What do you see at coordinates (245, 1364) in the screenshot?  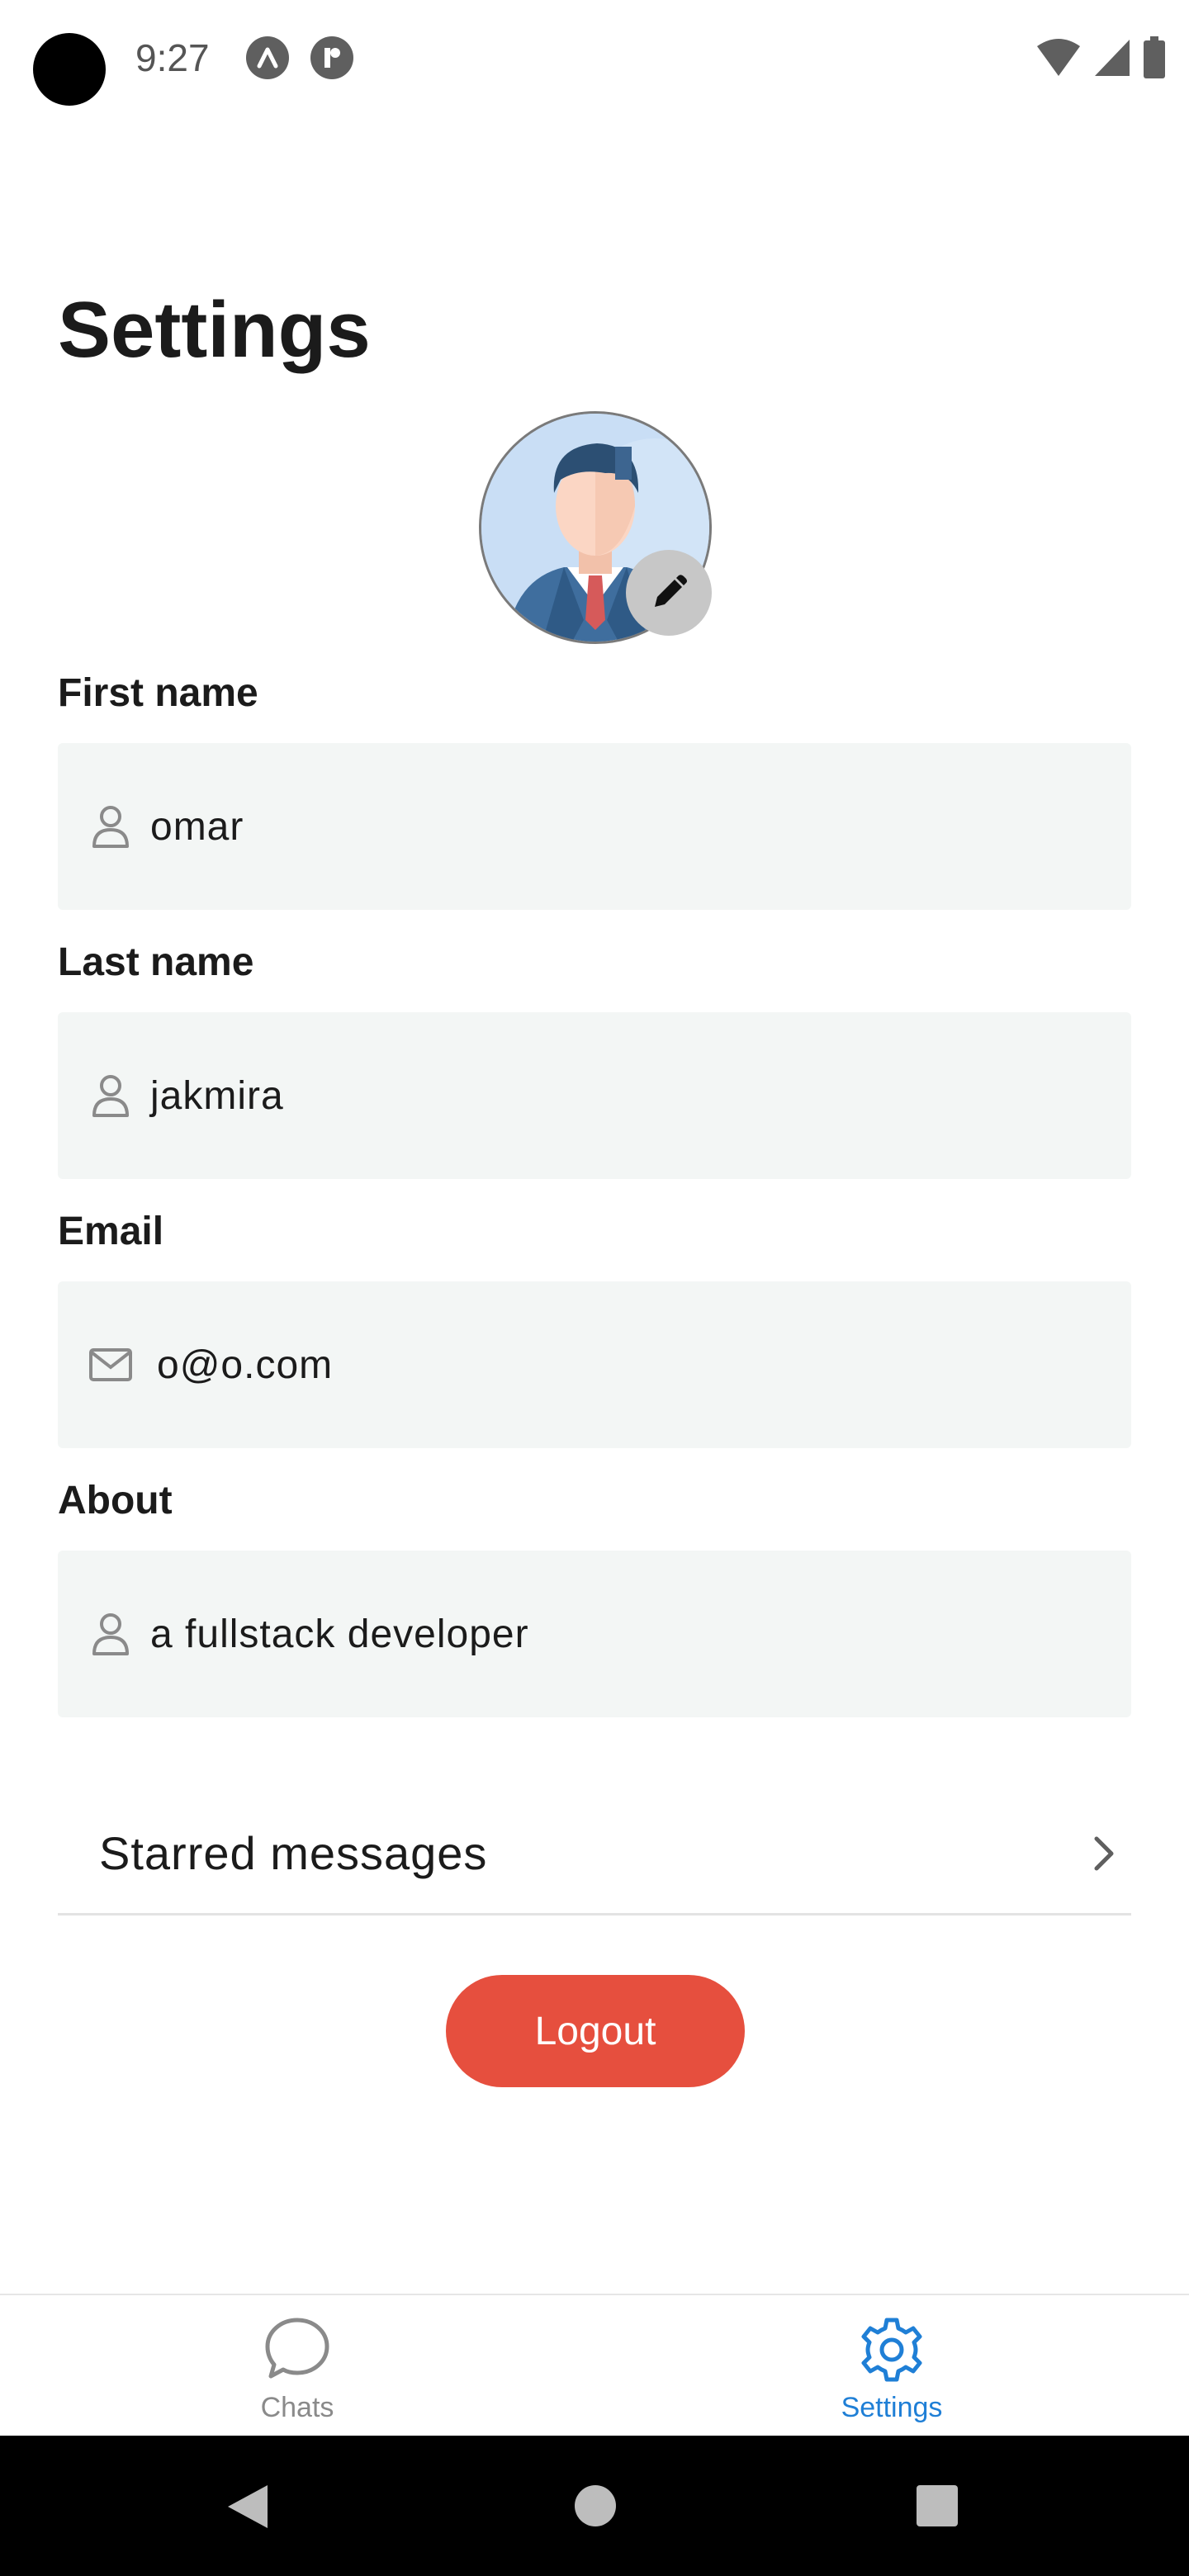 I see `email-value: o@o.com` at bounding box center [245, 1364].